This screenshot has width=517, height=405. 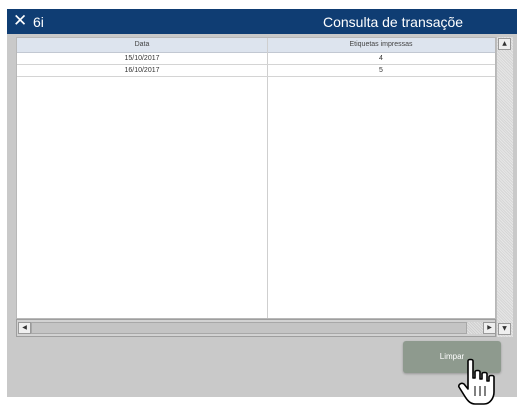 I want to click on cell-date: 16/10/2017, so click(x=142, y=70).